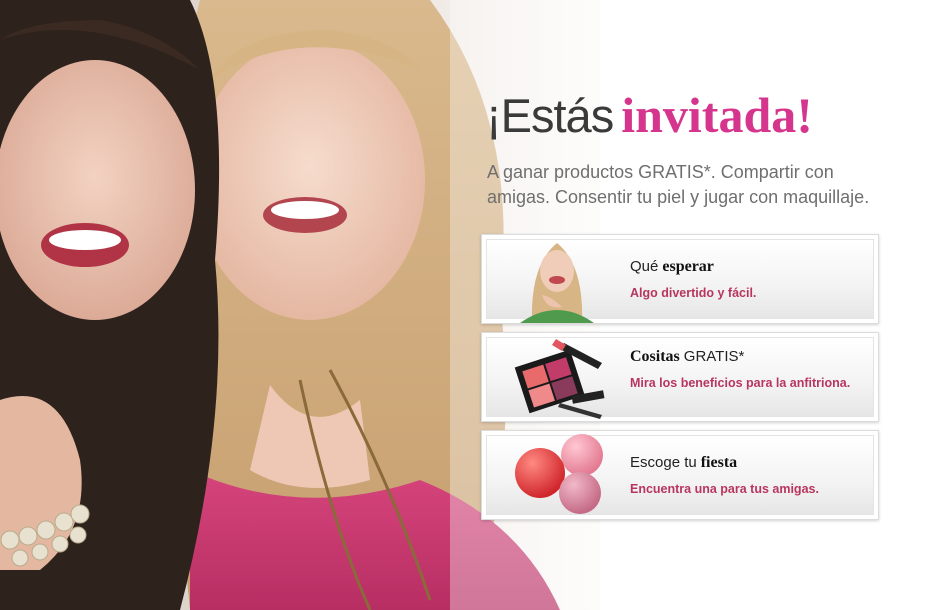 The width and height of the screenshot is (945, 610). I want to click on makeup-palette-icon, so click(559, 379).